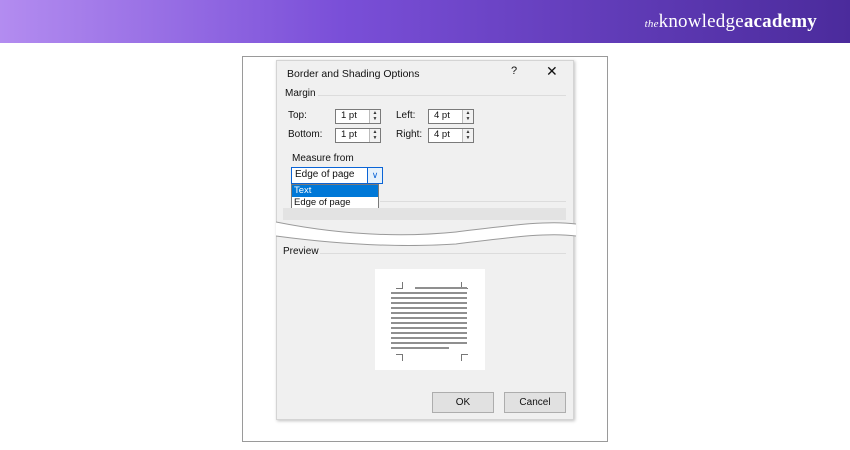 Image resolution: width=850 pixels, height=450 pixels. I want to click on measure-from-label: Measure from, so click(323, 158).